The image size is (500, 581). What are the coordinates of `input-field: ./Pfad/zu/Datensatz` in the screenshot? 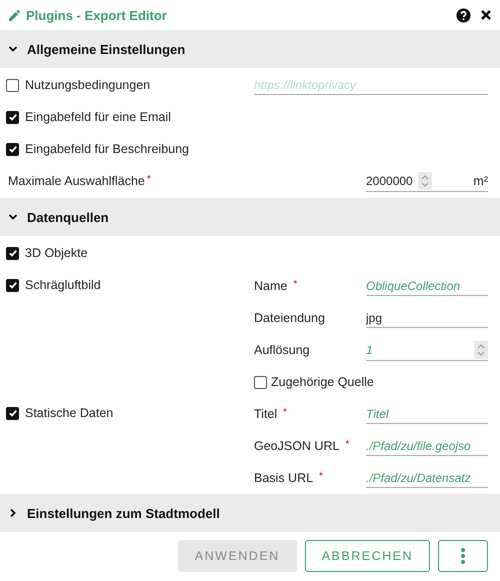 It's located at (427, 478).